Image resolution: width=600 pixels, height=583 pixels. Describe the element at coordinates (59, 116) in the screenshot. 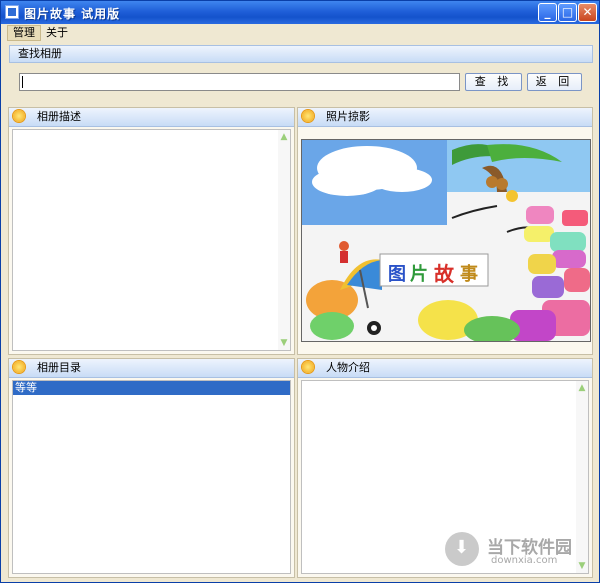

I see `description-panel-title: 相册描述` at that location.